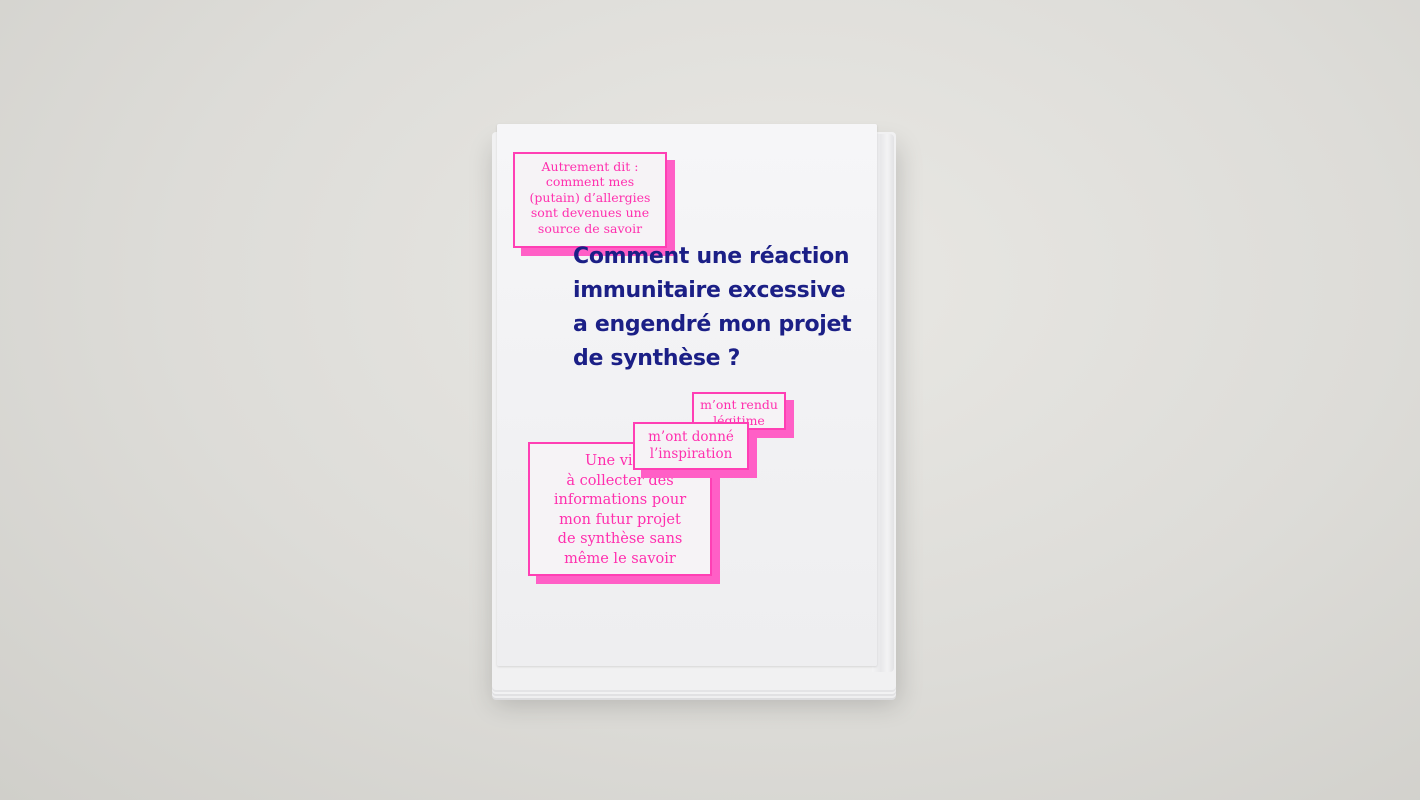  I want to click on title-line: de synthèse ?, so click(657, 358).